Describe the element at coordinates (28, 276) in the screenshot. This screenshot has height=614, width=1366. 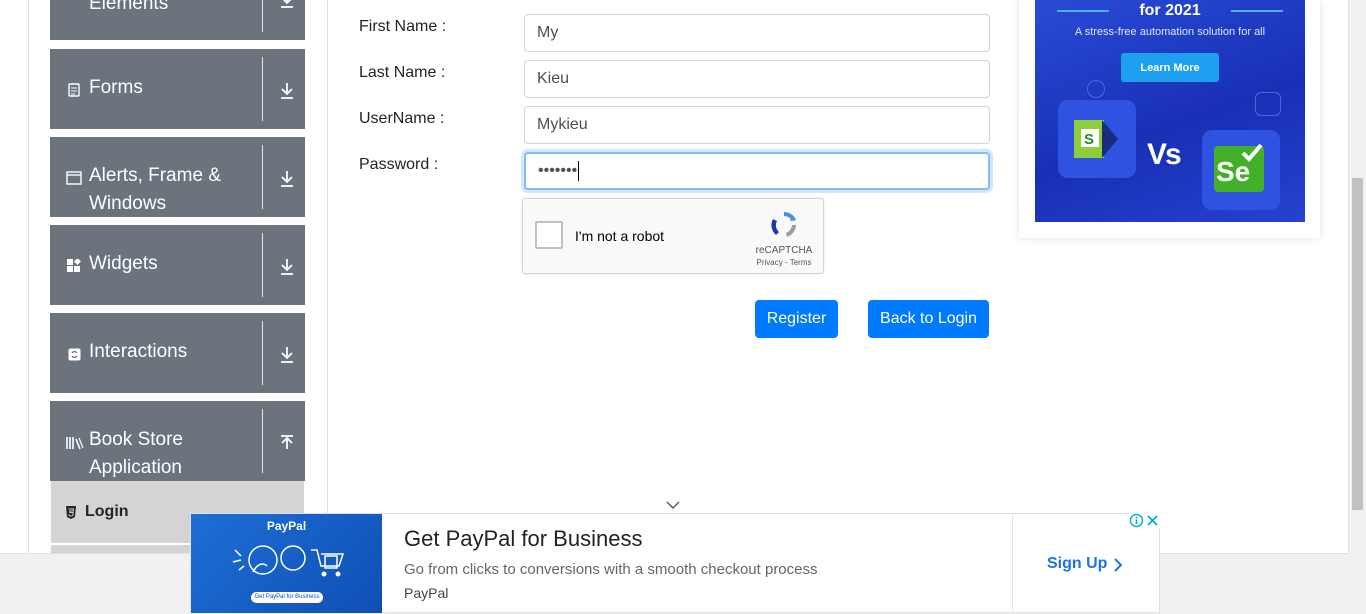
I see `page-border-left` at that location.